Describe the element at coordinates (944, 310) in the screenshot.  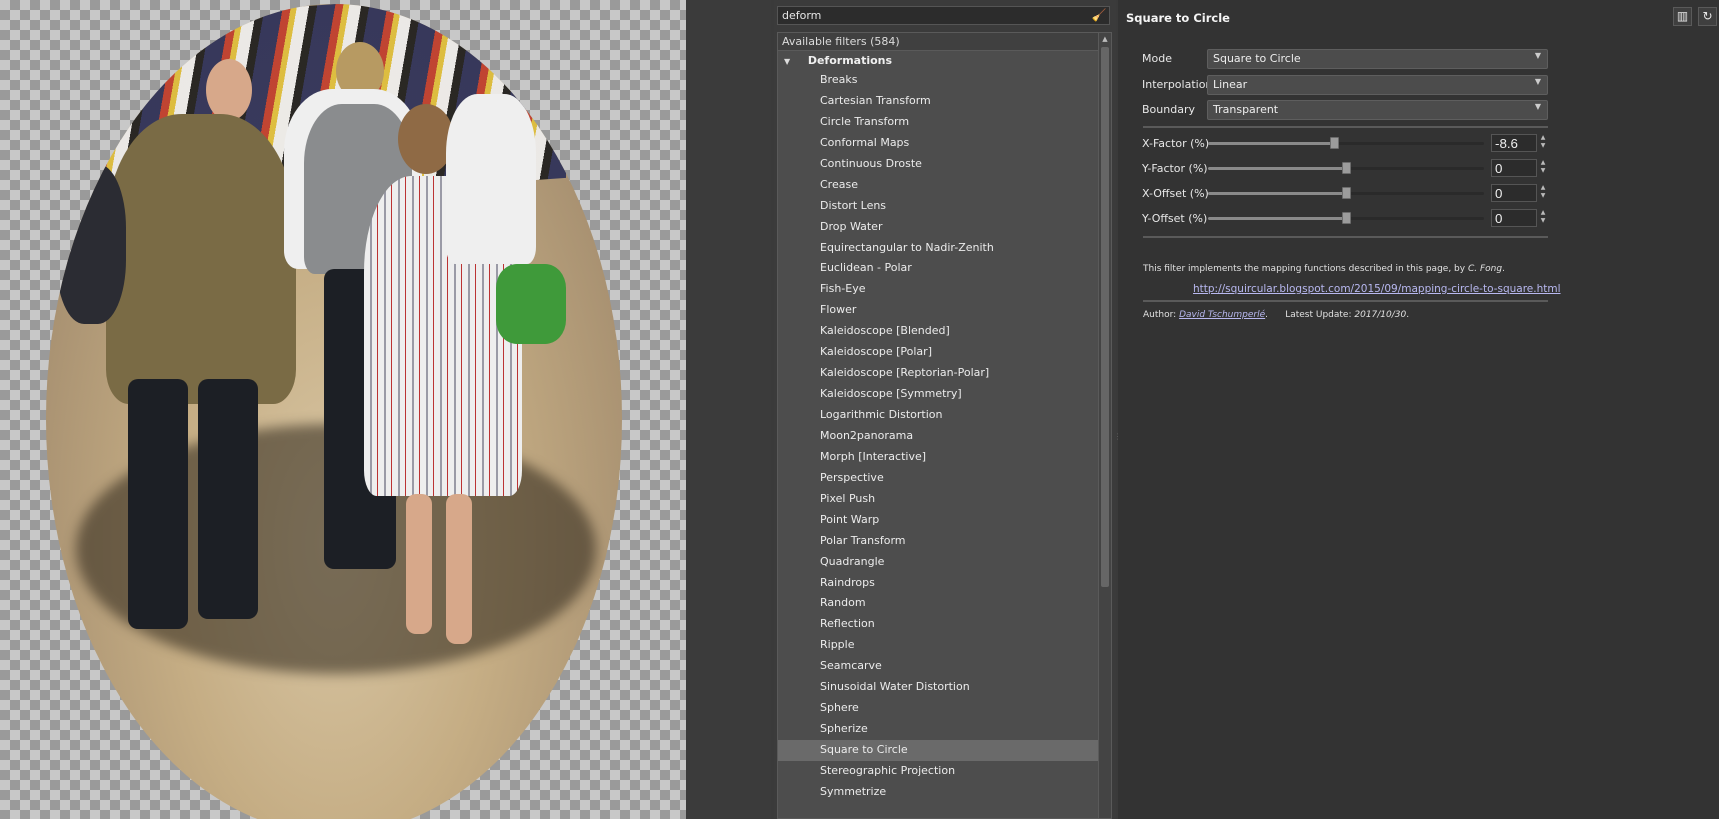
I see `filter-item: Flower` at that location.